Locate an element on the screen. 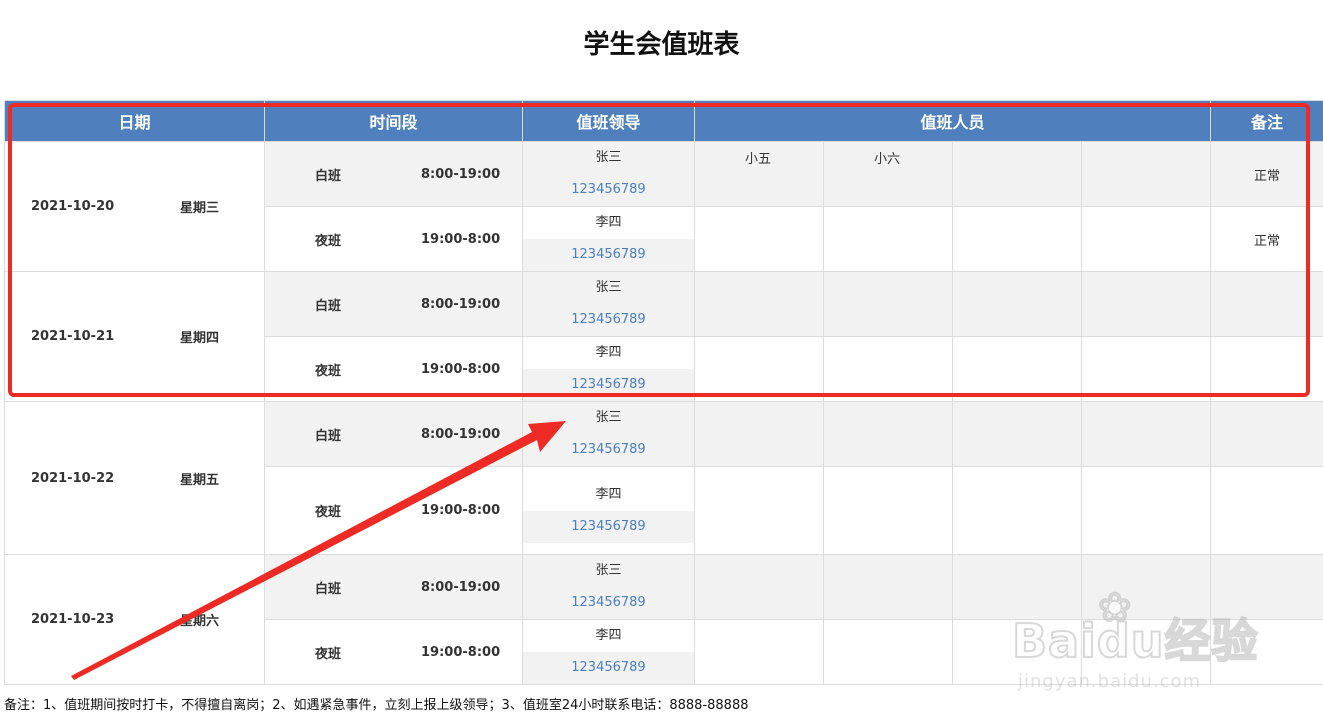  weekday-text: 星期六 is located at coordinates (200, 621).